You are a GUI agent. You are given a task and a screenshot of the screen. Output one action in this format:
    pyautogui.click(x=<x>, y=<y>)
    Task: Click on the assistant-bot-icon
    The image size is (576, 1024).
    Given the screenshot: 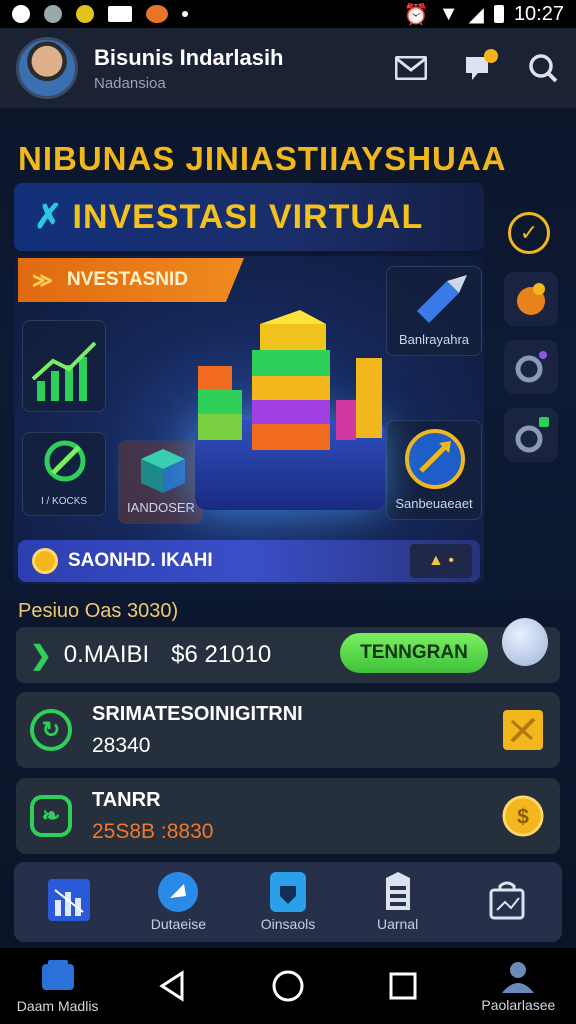 What is the action you would take?
    pyautogui.click(x=525, y=642)
    